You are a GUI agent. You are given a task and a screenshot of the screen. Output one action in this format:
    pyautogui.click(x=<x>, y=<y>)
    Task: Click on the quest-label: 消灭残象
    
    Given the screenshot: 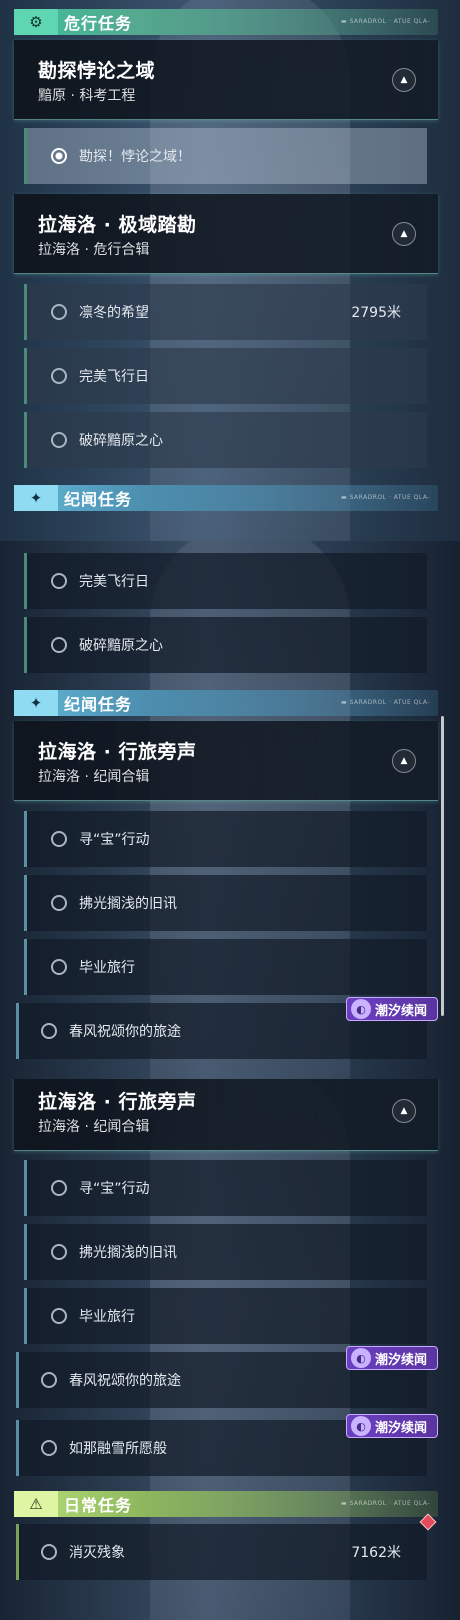 What is the action you would take?
    pyautogui.click(x=97, y=1553)
    